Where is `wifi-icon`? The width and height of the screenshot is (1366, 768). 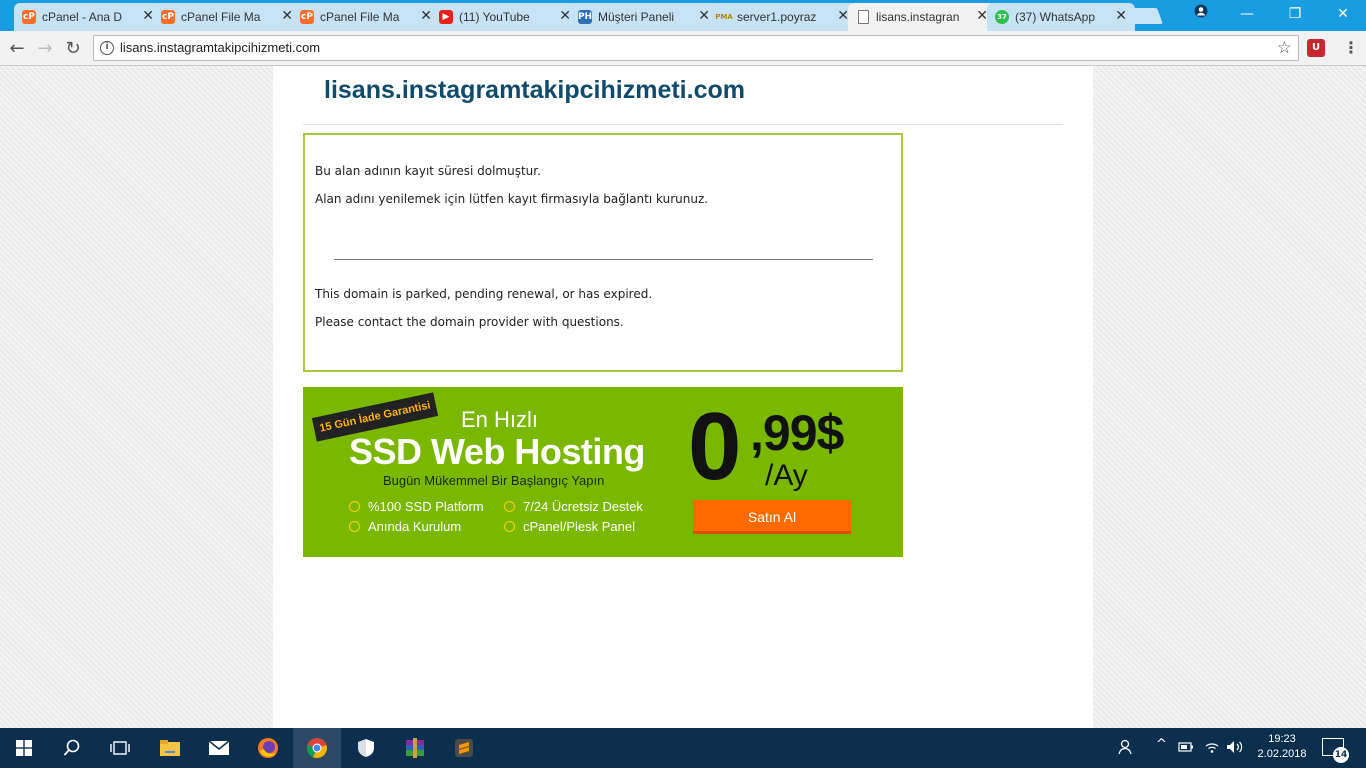 wifi-icon is located at coordinates (1212, 749).